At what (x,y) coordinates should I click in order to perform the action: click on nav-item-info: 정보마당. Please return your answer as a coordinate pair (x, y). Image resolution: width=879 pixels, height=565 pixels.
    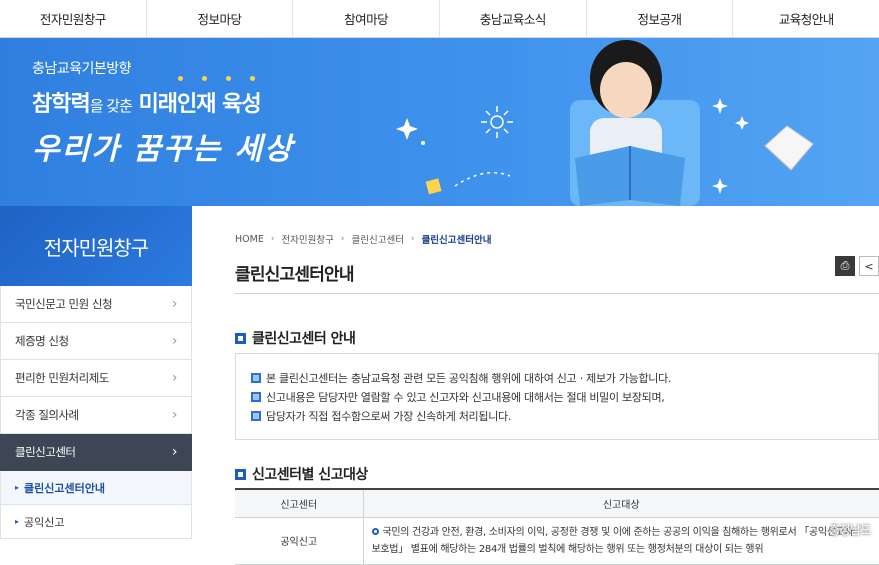
    Looking at the image, I should click on (220, 18).